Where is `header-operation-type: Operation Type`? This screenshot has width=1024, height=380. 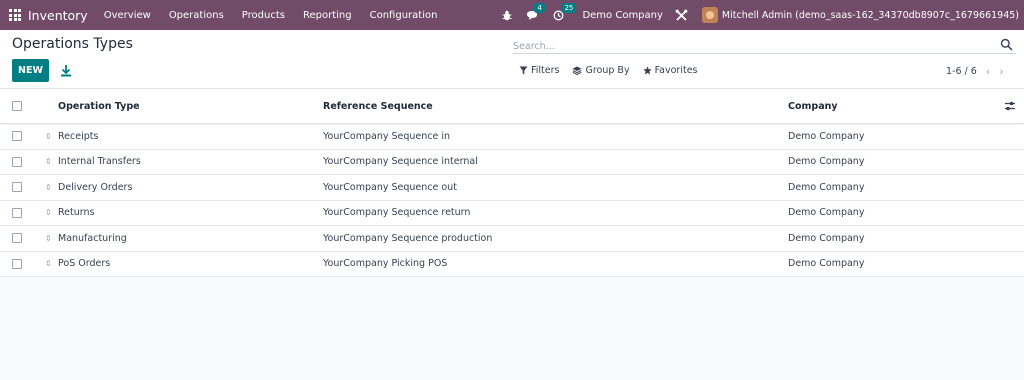 header-operation-type: Operation Type is located at coordinates (99, 106).